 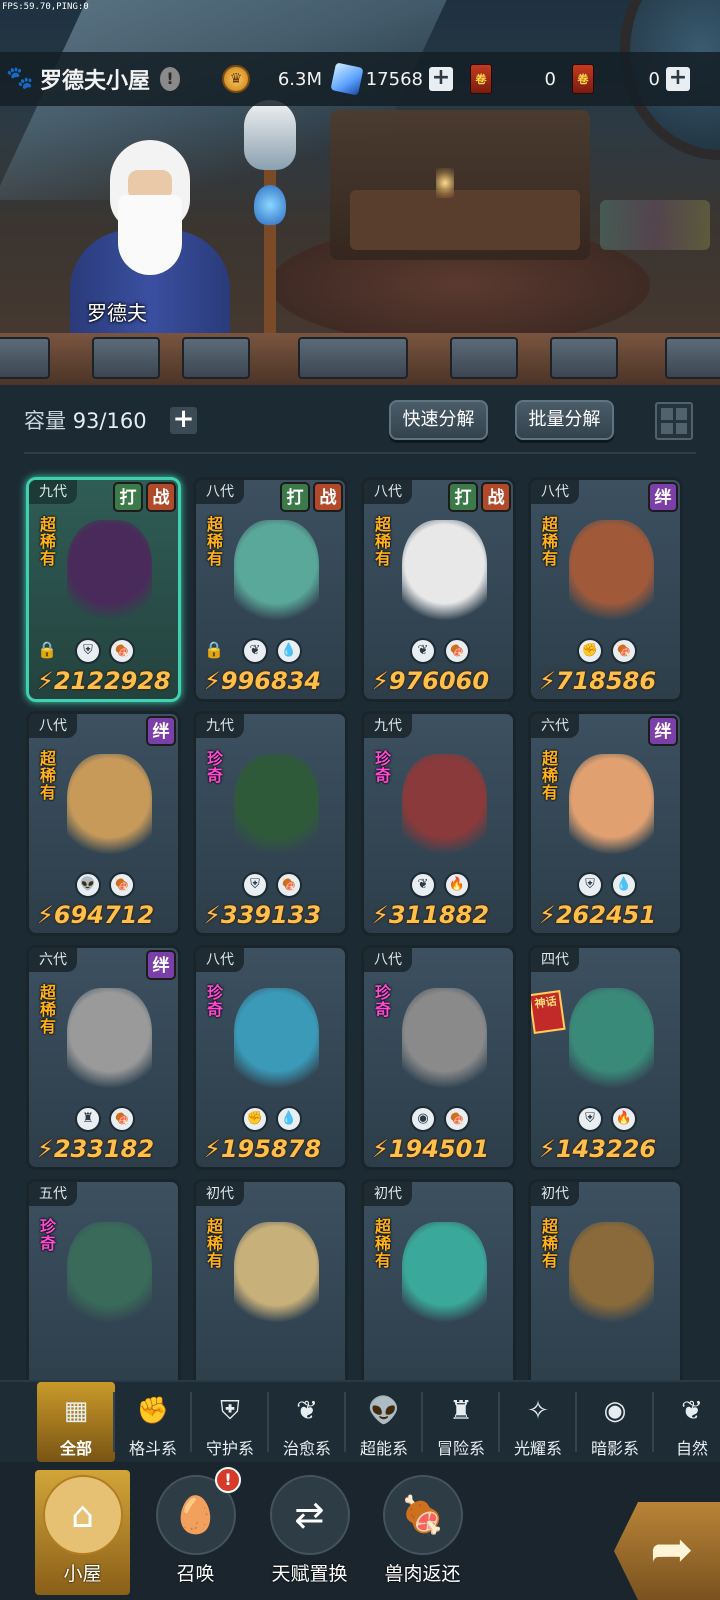 I want to click on nav-button: ⌂ 小屋, so click(x=82, y=1532).